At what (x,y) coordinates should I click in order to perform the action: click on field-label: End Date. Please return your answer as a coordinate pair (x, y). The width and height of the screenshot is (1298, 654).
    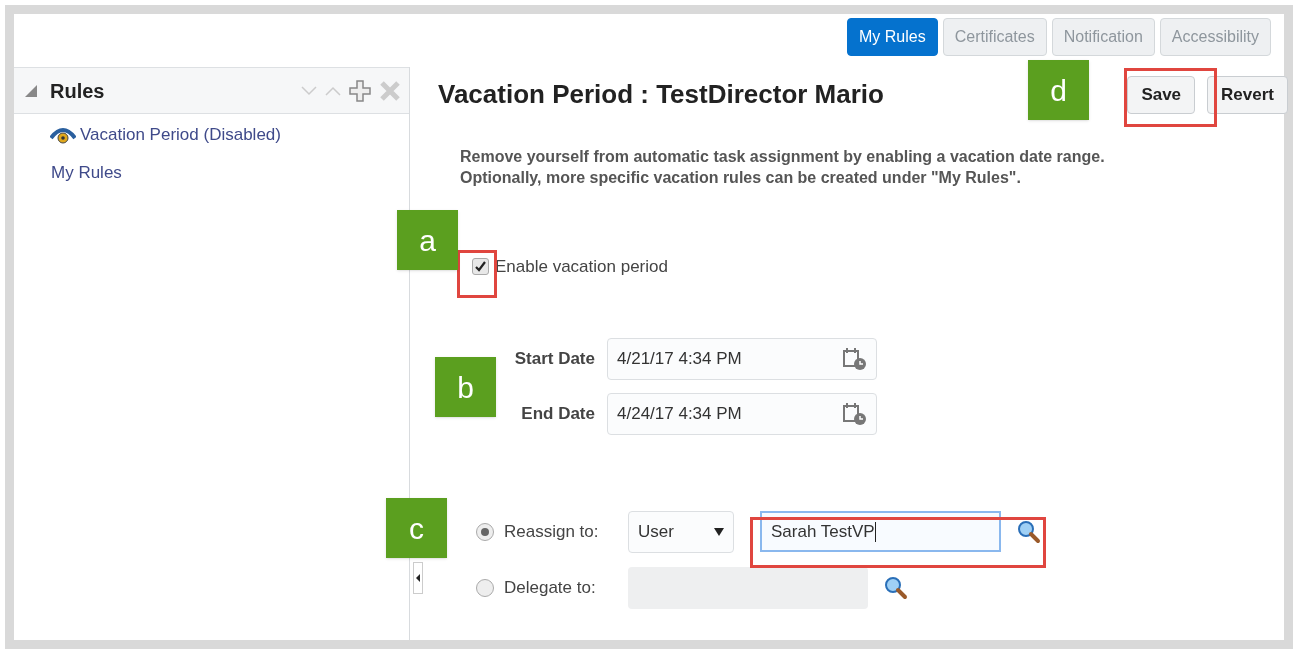
    Looking at the image, I should click on (558, 413).